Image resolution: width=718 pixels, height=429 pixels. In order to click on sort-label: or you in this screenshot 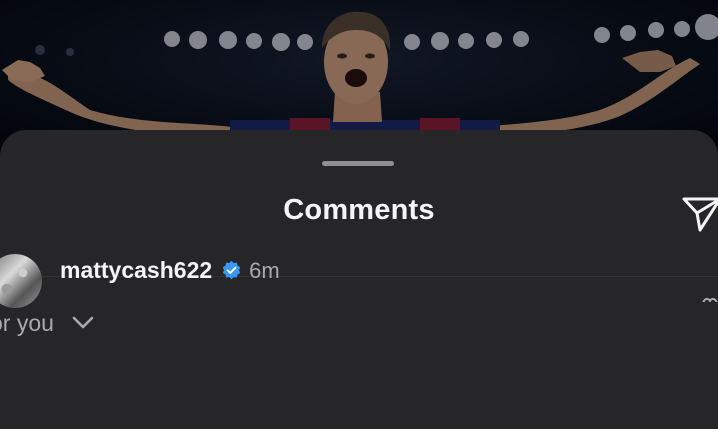, I will do `click(27, 322)`.